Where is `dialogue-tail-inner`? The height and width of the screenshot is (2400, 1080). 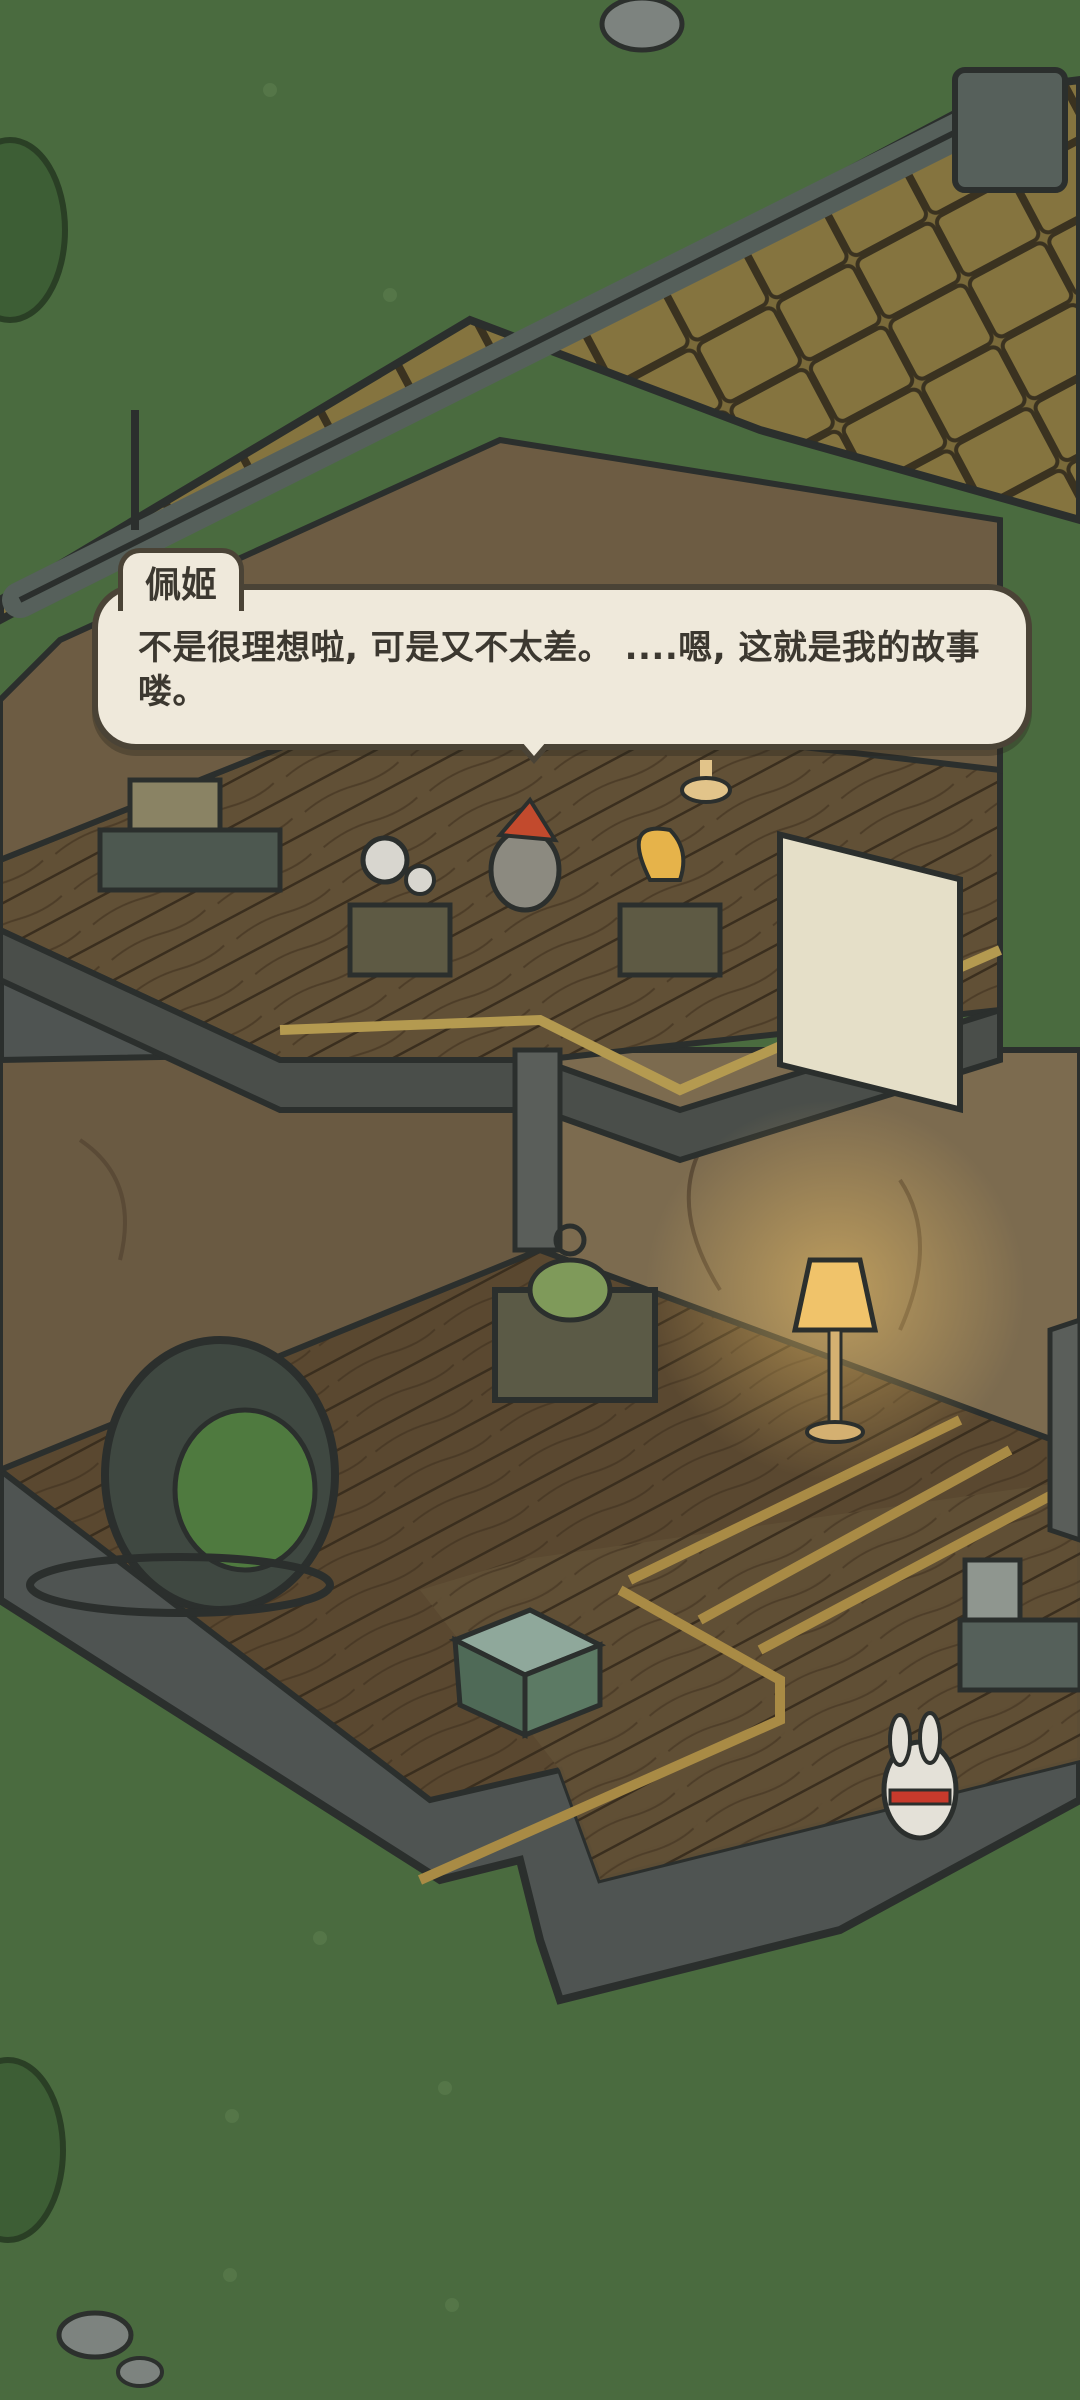
dialogue-tail-inner is located at coordinates (534, 749).